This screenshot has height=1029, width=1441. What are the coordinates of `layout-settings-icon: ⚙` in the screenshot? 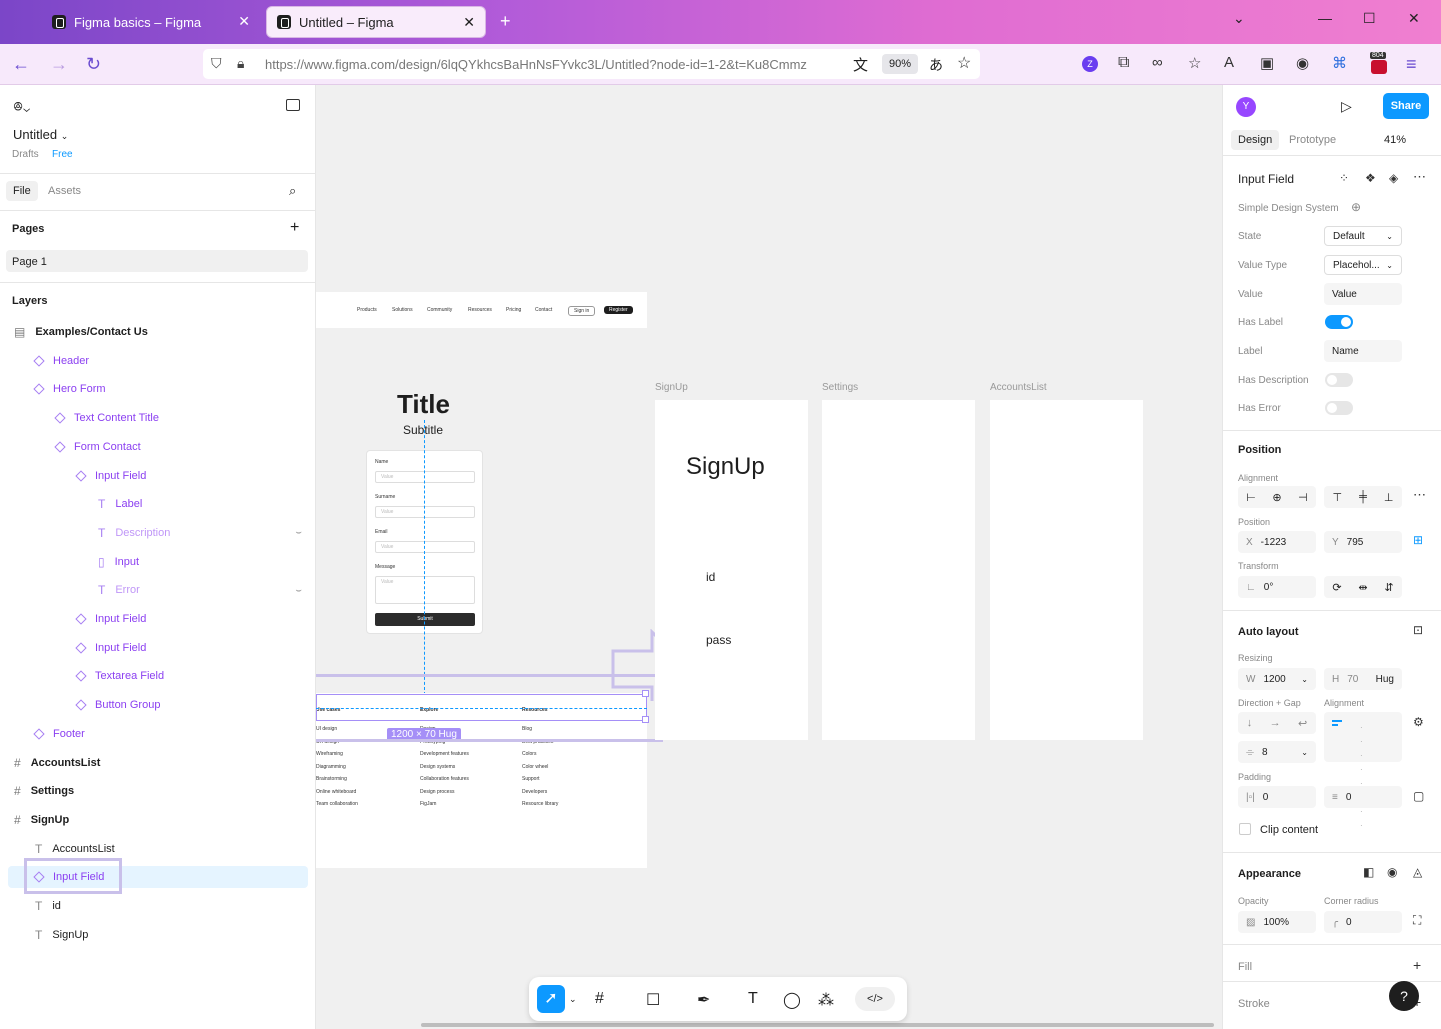 It's located at (1418, 722).